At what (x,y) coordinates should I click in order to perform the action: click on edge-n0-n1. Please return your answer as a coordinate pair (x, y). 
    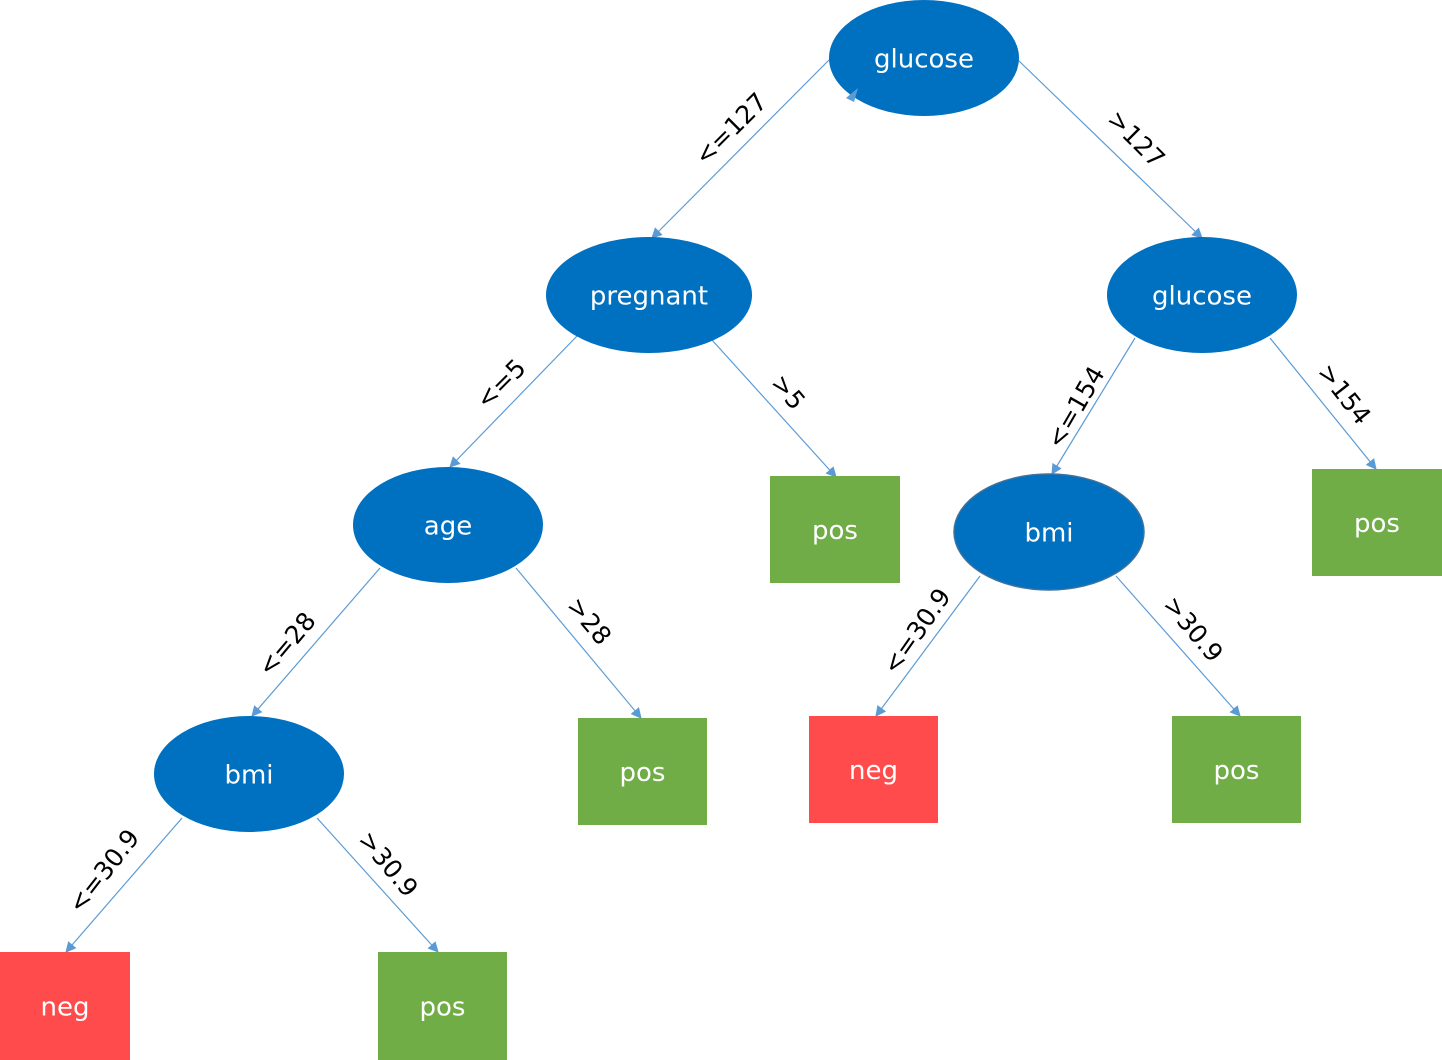
    Looking at the image, I should click on (740, 149).